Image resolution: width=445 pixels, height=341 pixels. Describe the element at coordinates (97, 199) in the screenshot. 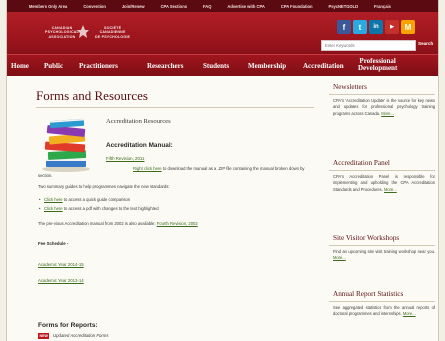

I see `list-item-text: to access a quick guide comparison` at that location.